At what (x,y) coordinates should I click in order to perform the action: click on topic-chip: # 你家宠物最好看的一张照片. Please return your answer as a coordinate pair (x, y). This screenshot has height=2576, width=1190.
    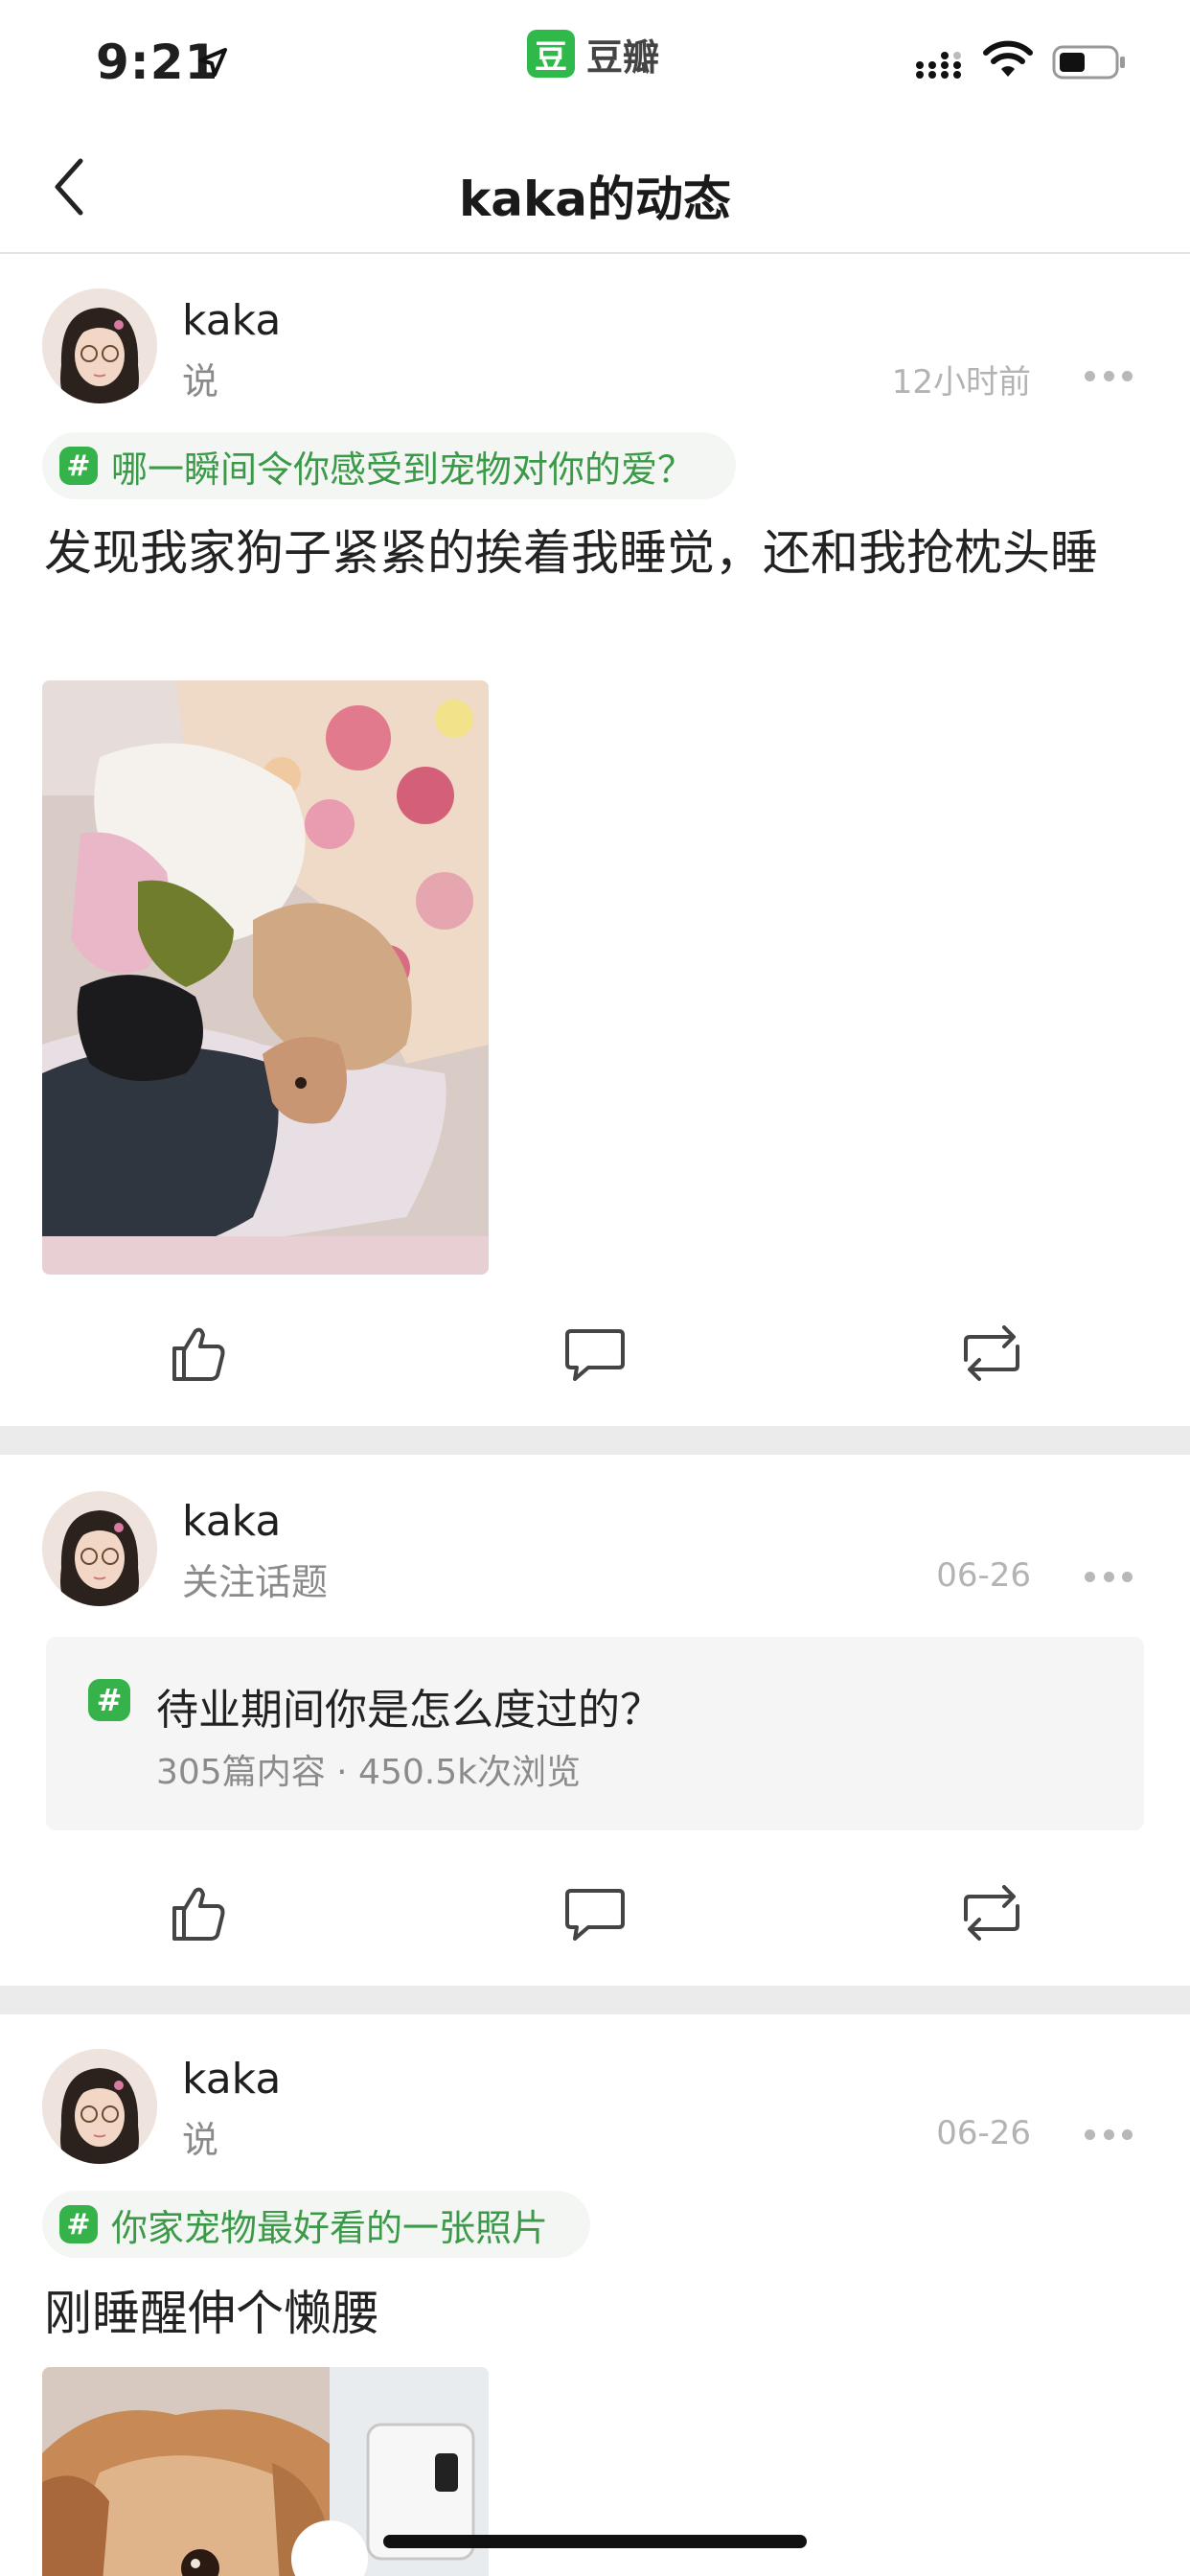
    Looking at the image, I should click on (317, 2225).